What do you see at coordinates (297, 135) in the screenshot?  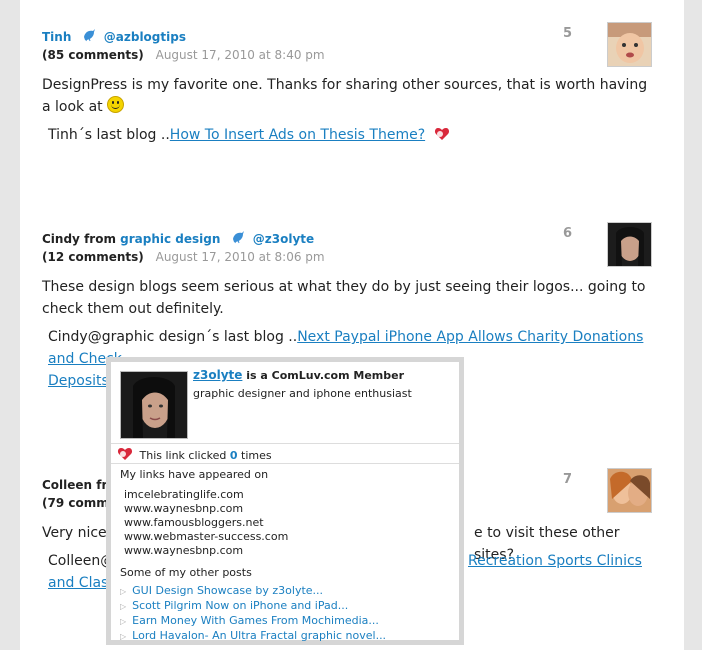 I see `last-blog-link: How To Insert Ads on Thesis Theme?` at bounding box center [297, 135].